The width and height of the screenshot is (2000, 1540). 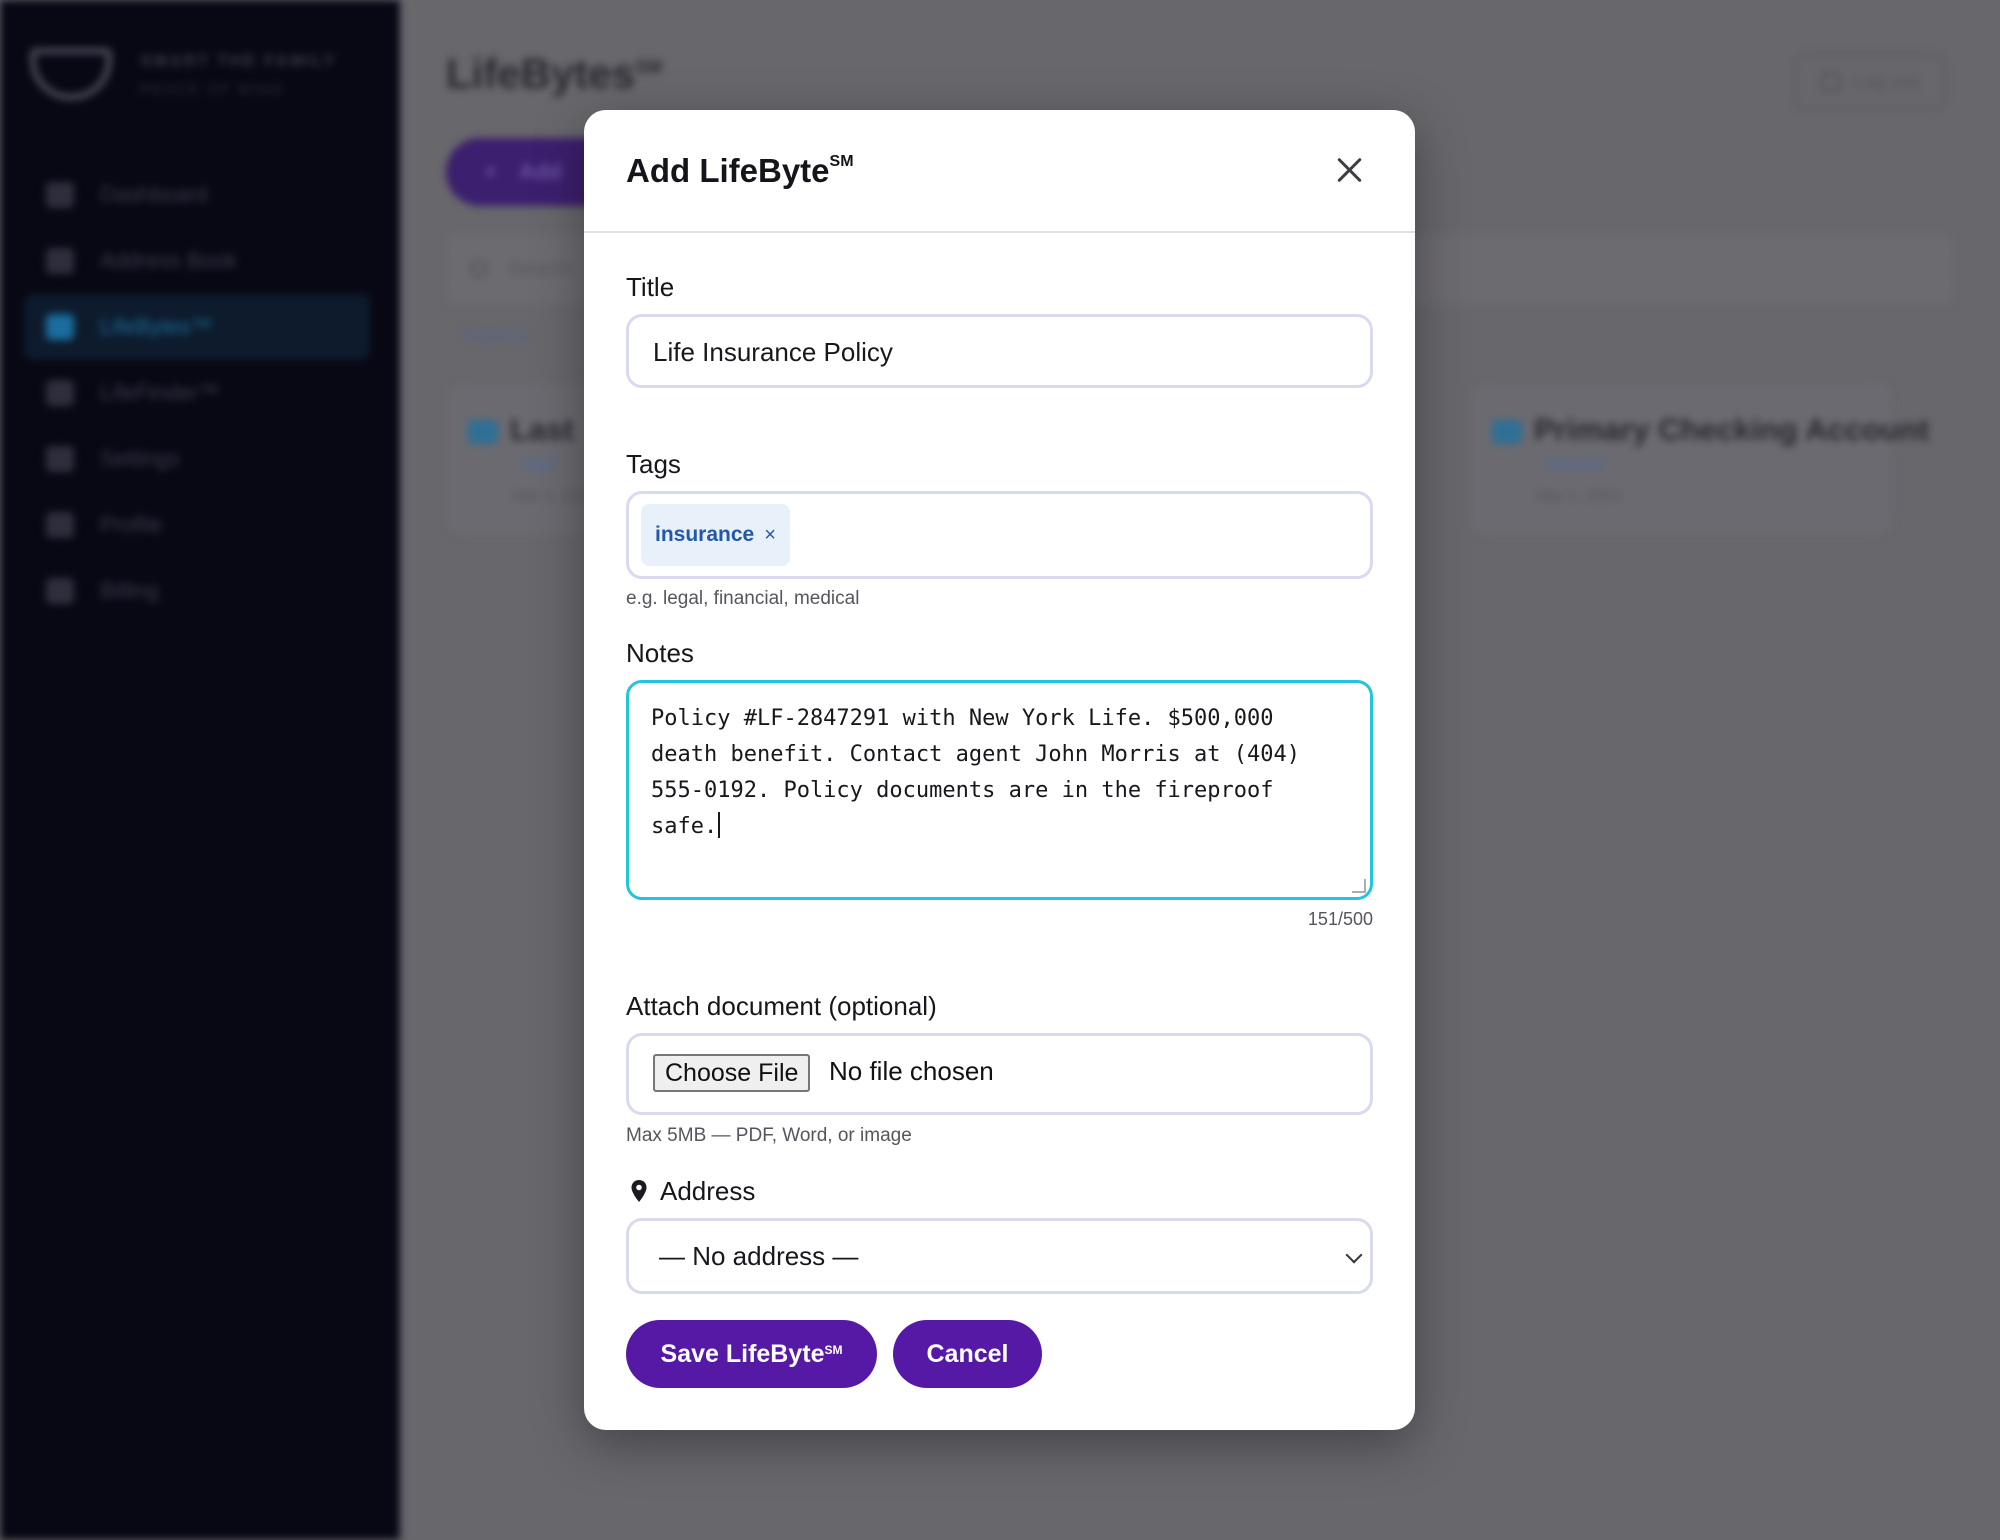 What do you see at coordinates (183, 74) in the screenshot?
I see `brand-logo: SMART THE FAMILY PEACE OF MIND` at bounding box center [183, 74].